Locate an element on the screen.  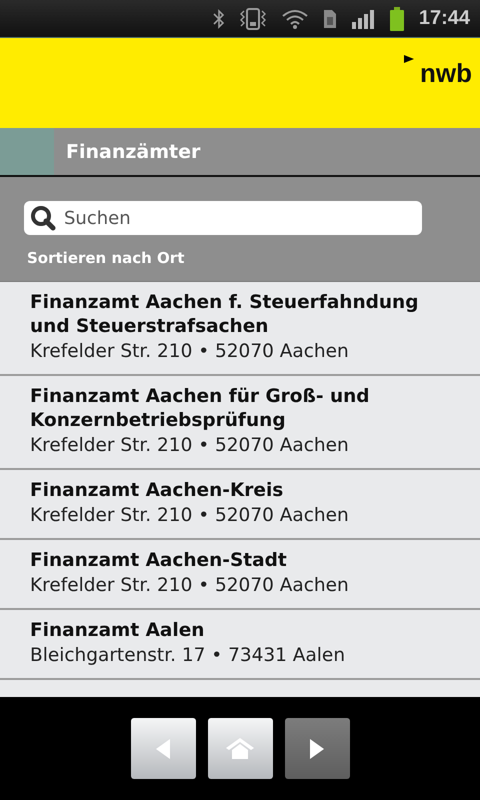
vibrate-icon is located at coordinates (252, 18).